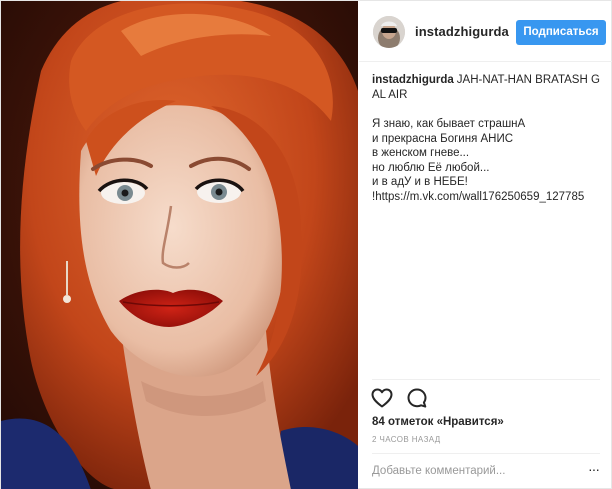 This screenshot has width=612, height=489. What do you see at coordinates (382, 398) in the screenshot?
I see `heart-icon` at bounding box center [382, 398].